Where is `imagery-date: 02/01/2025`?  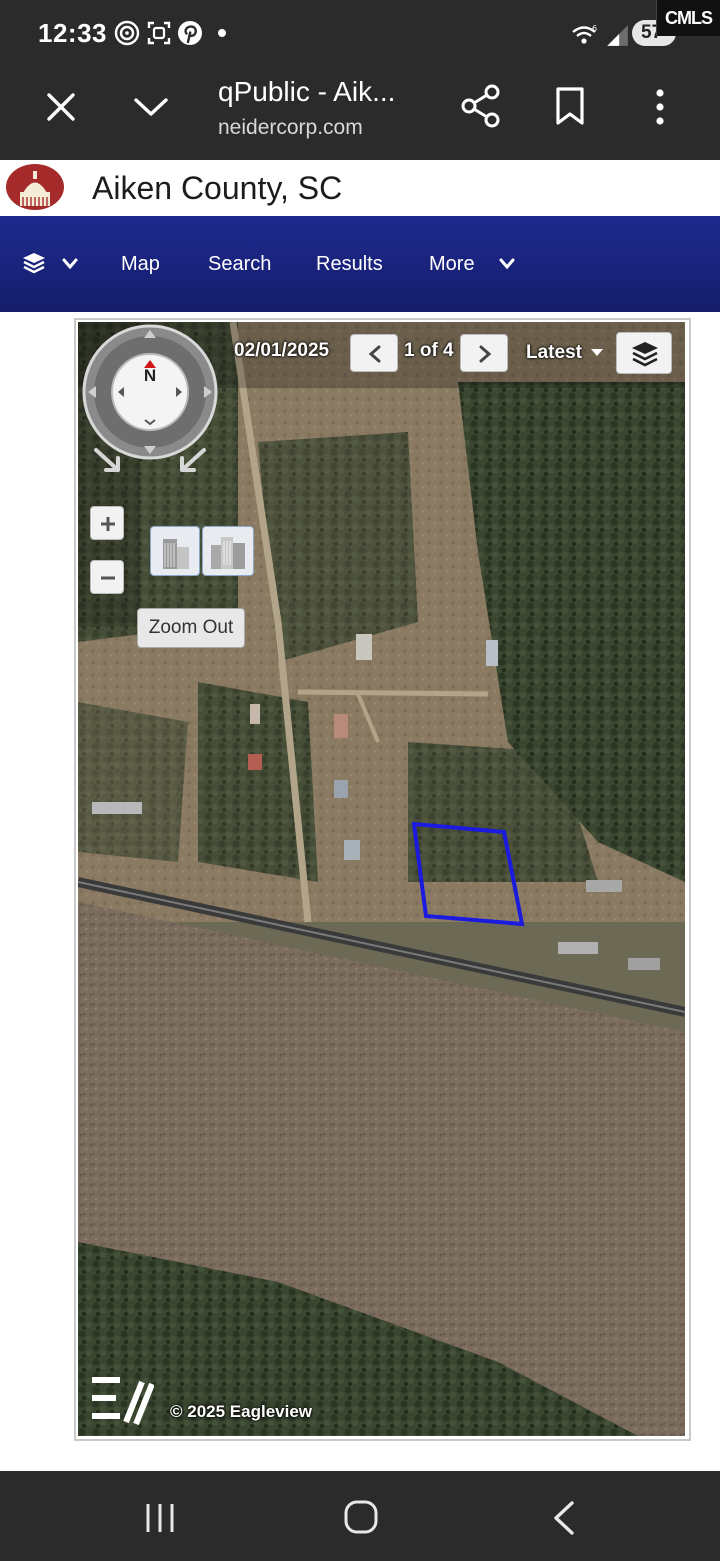
imagery-date: 02/01/2025 is located at coordinates (282, 350).